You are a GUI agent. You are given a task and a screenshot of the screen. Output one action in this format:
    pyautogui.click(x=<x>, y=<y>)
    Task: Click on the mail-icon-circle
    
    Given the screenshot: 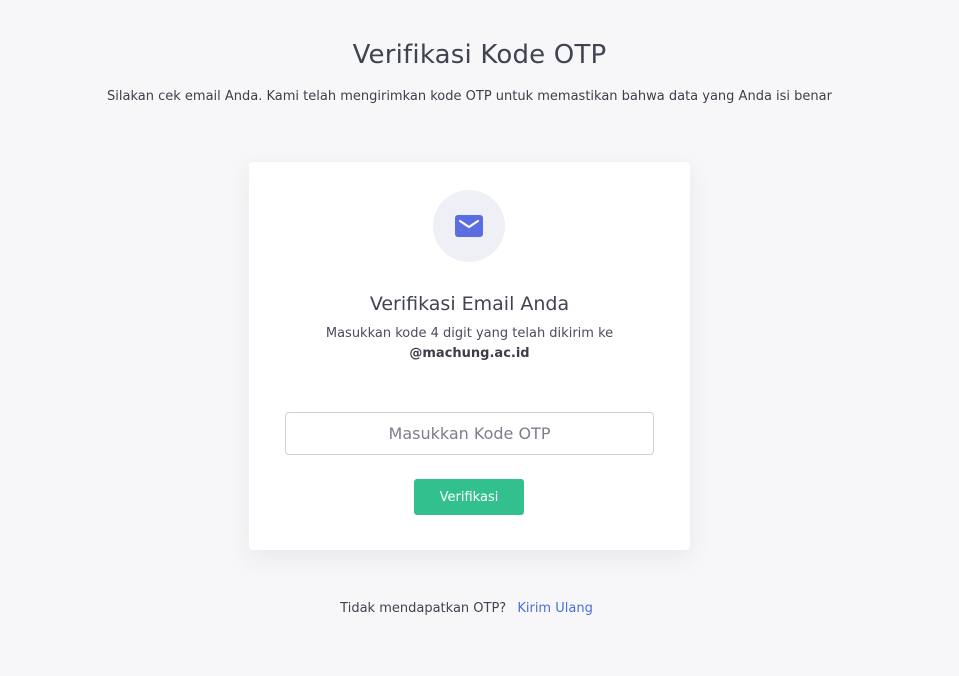 What is the action you would take?
    pyautogui.click(x=469, y=226)
    